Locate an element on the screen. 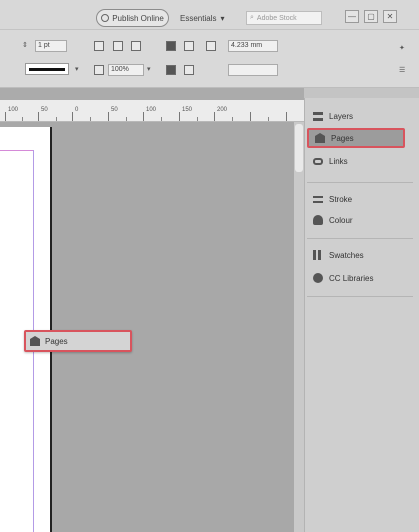 The image size is (419, 532). stroke-type-dropdown-icon: ▾ is located at coordinates (77, 69).